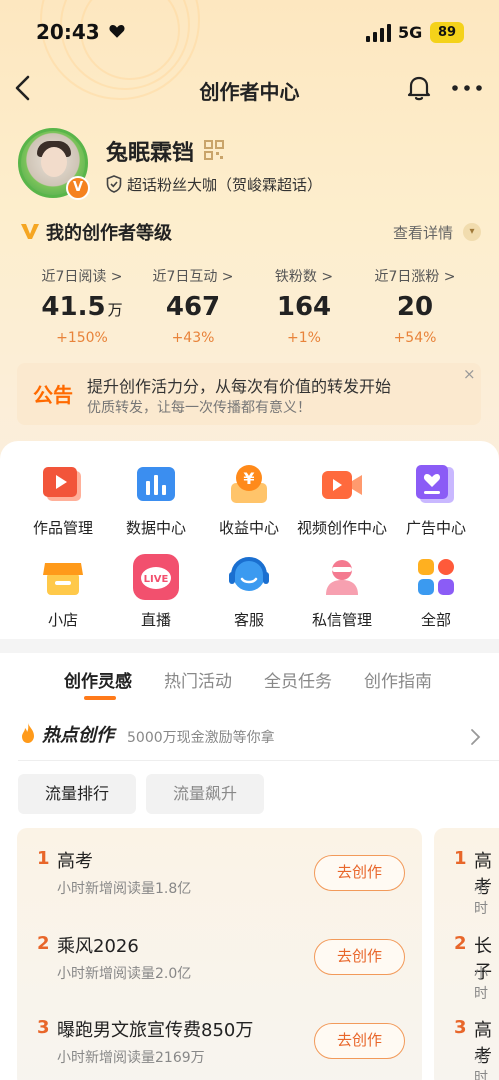 This screenshot has height=1080, width=499. What do you see at coordinates (341, 528) in the screenshot?
I see `tool-label: 视频创作中心` at bounding box center [341, 528].